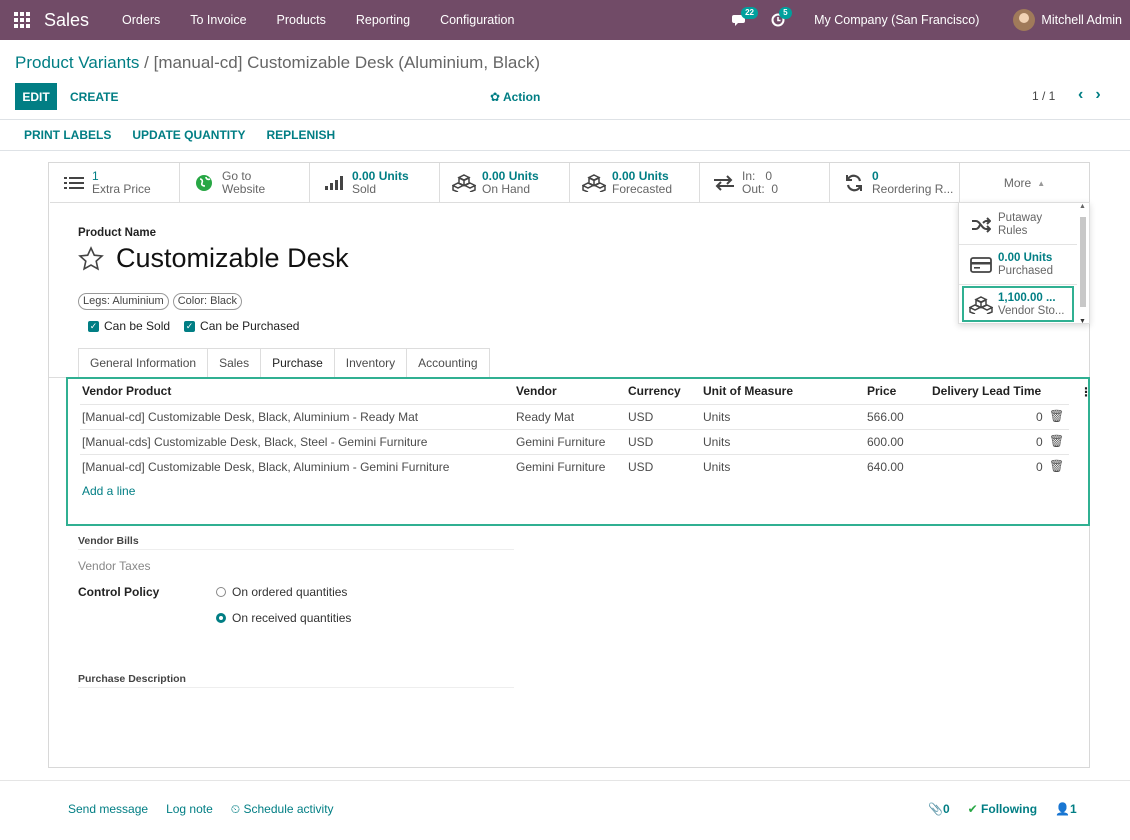 The image size is (1130, 840). I want to click on messaging-menu: 22, so click(744, 20).